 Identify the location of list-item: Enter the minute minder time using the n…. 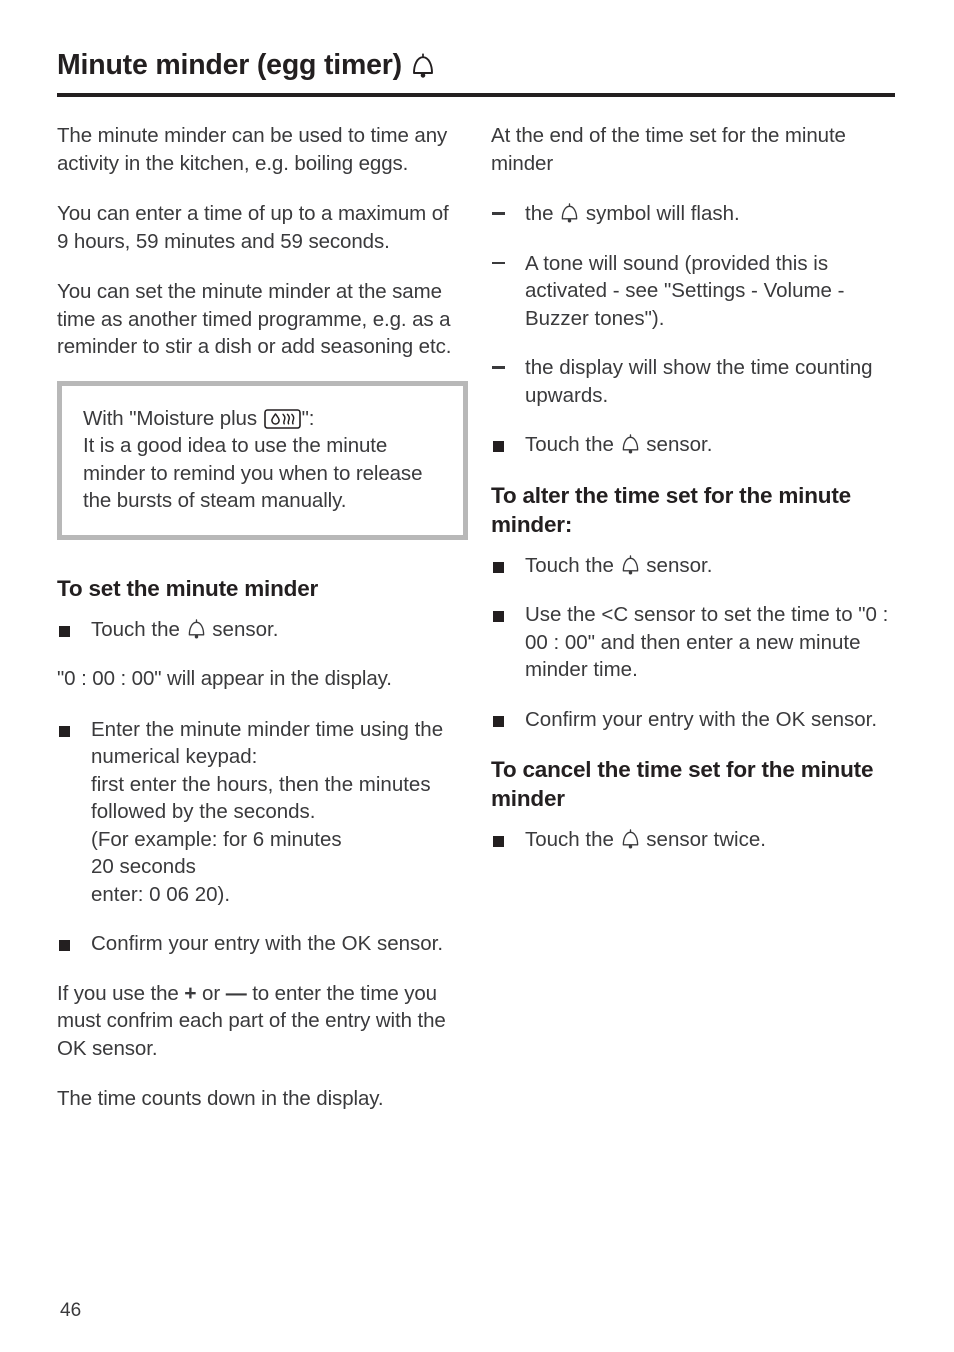
(261, 812).